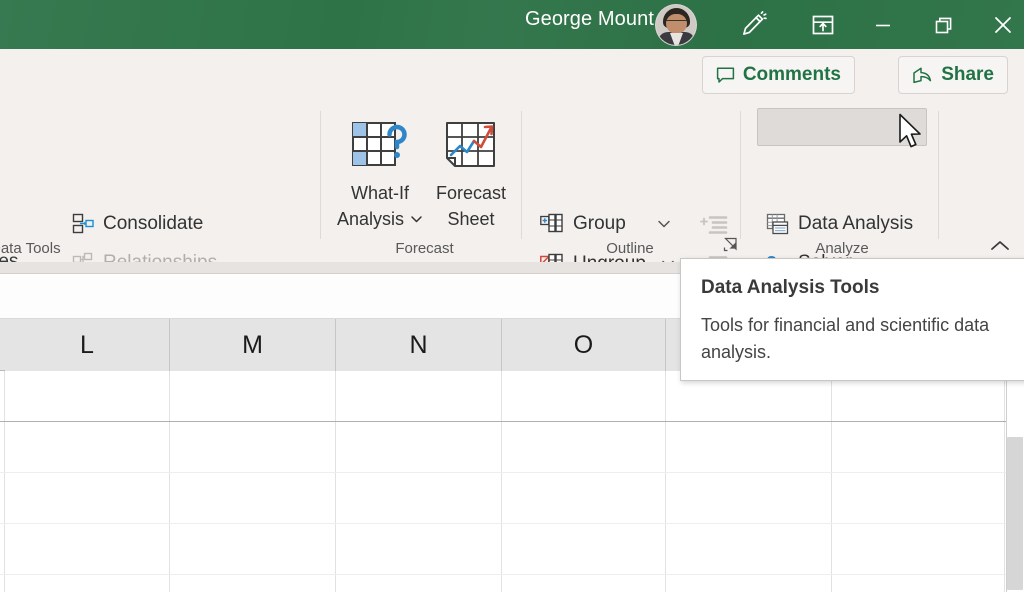 This screenshot has height=592, width=1024. What do you see at coordinates (471, 146) in the screenshot?
I see `forecast-sheet-icon` at bounding box center [471, 146].